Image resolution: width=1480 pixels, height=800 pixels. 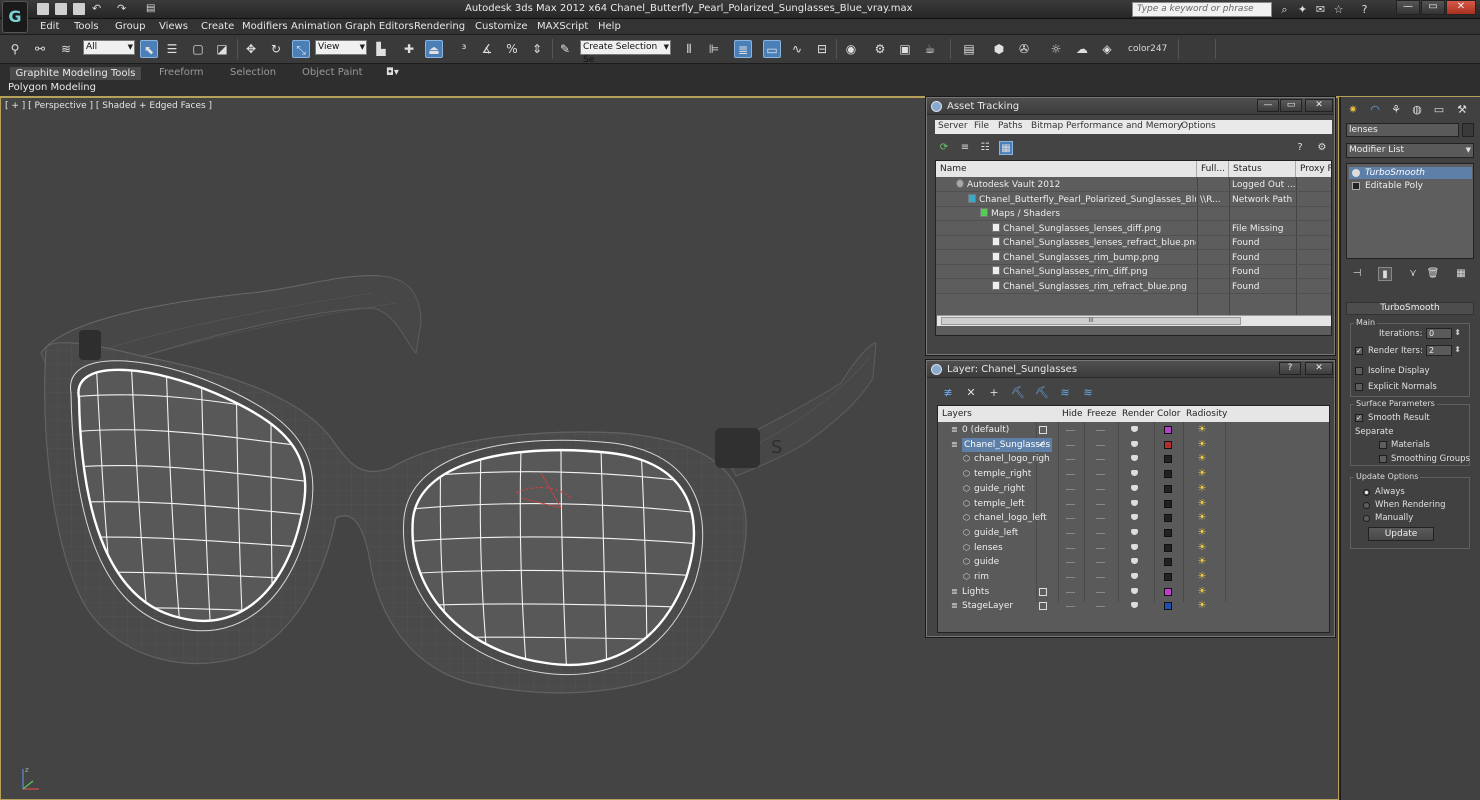 What do you see at coordinates (994, 393) in the screenshot?
I see `add-to-layer-icon: +` at bounding box center [994, 393].